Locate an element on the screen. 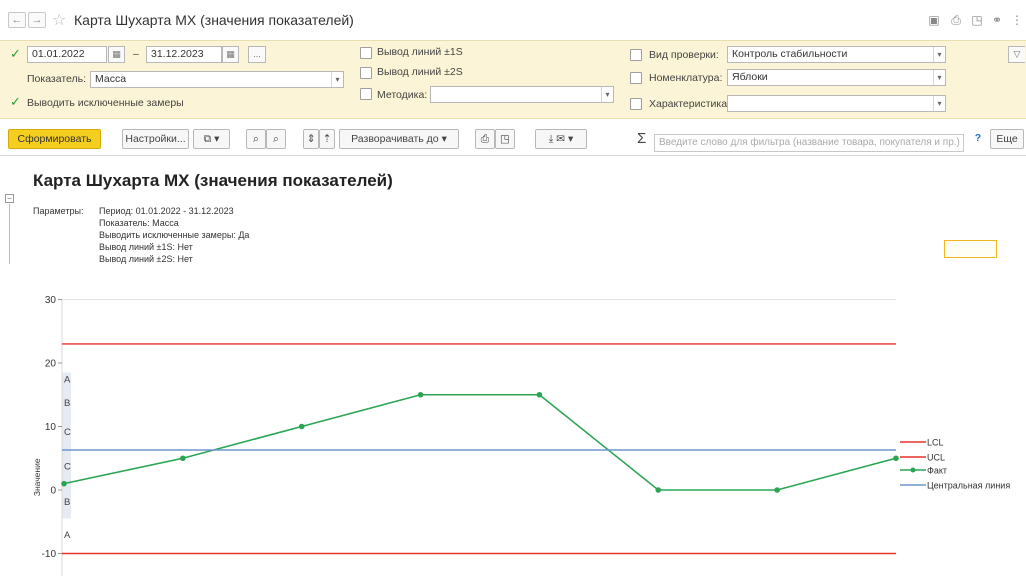 This screenshot has height=576, width=1026. generate-button: Сформировать is located at coordinates (54, 139).